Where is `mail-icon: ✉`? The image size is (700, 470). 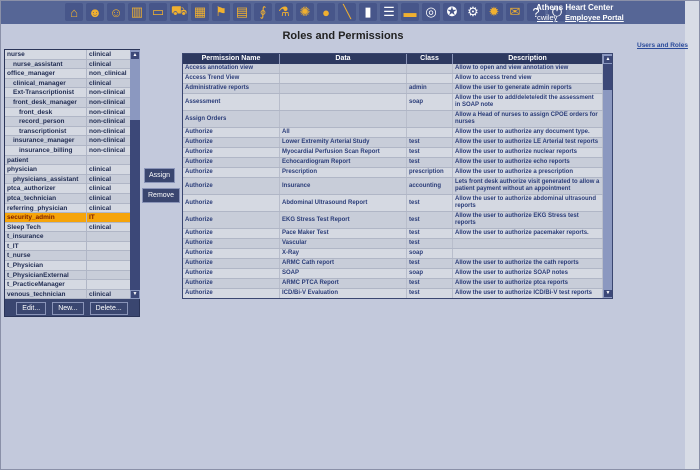
mail-icon: ✉ is located at coordinates (515, 12).